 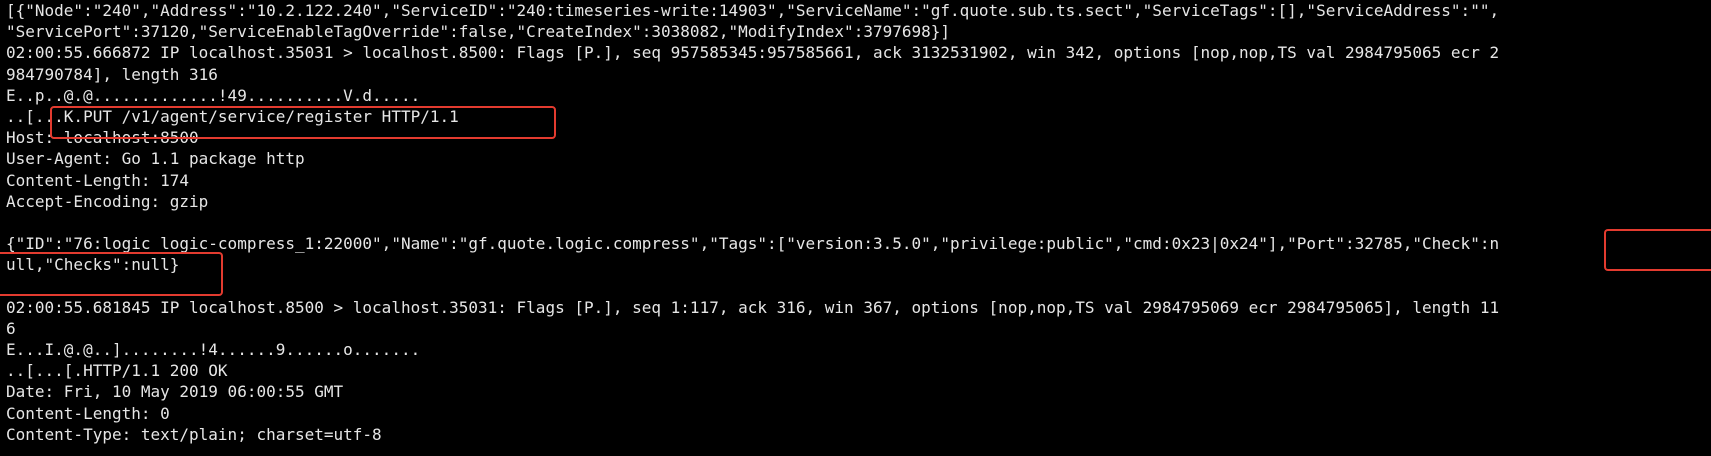 I want to click on terminal-line: Content-Length: 174, so click(x=98, y=180).